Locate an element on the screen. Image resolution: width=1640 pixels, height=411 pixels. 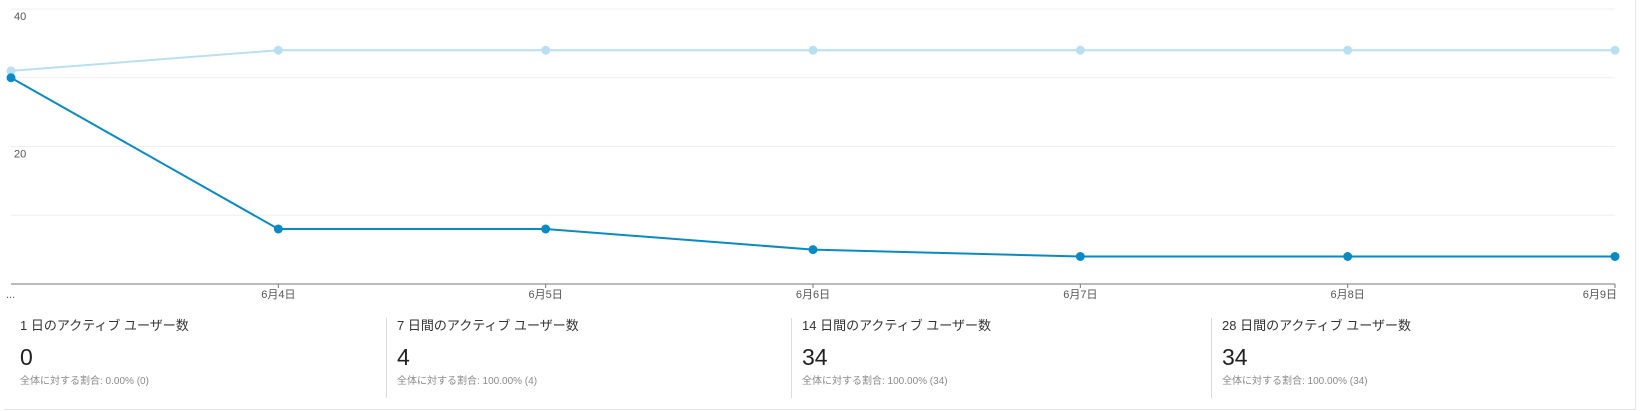
metric-label: 28 日間のアクティブ ユーザー数 is located at coordinates (1316, 325).